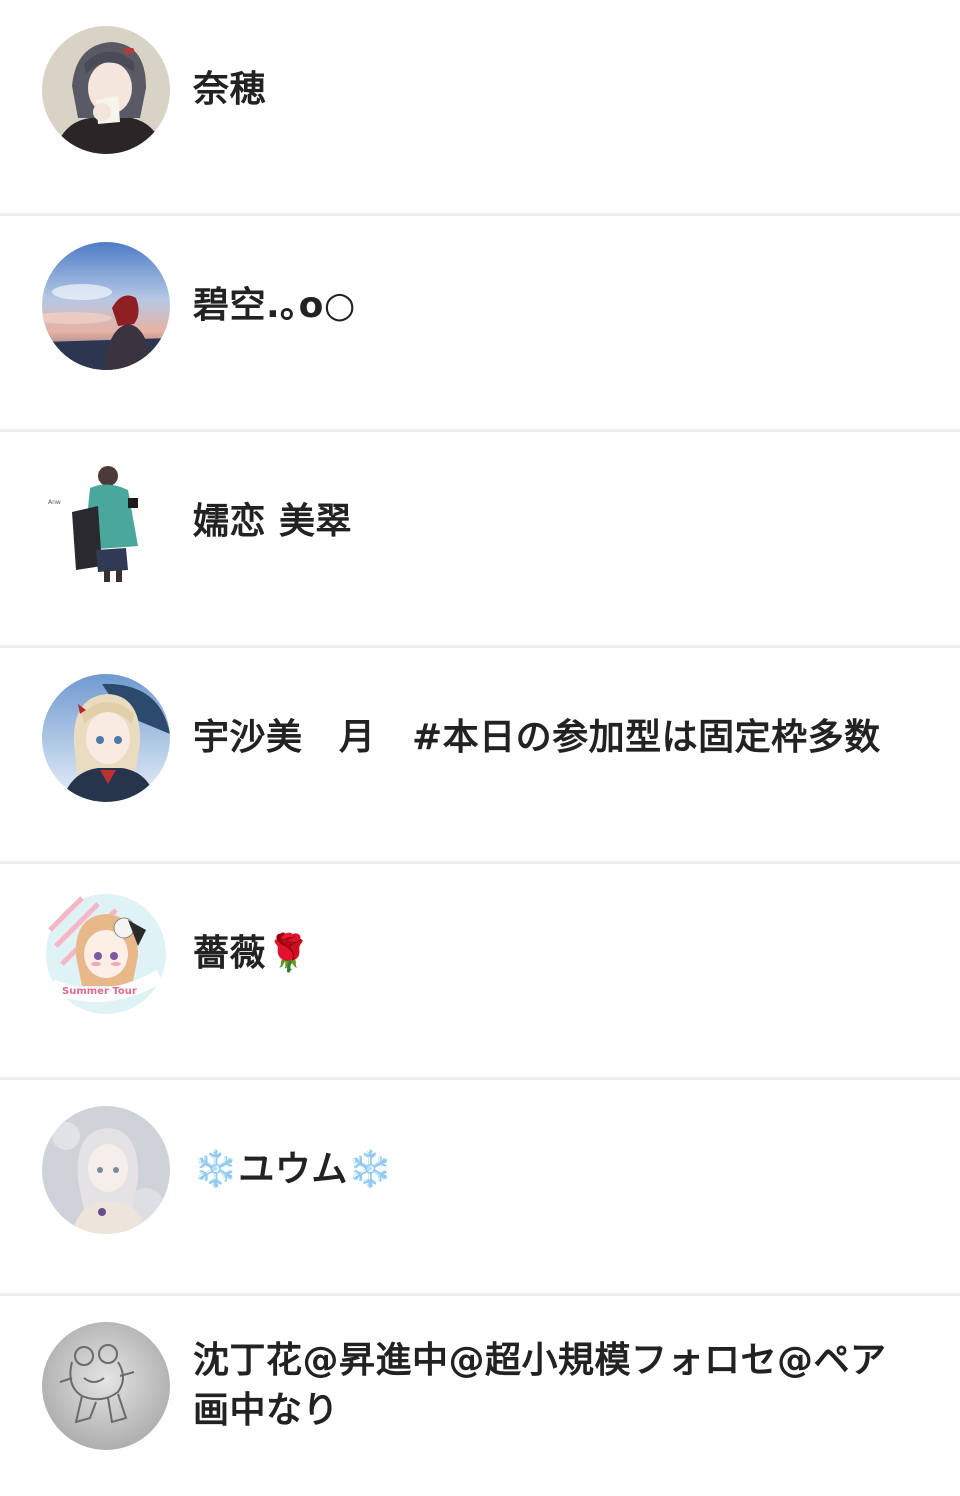  What do you see at coordinates (551, 522) in the screenshot?
I see `user-name: 嬬恋 美翠` at bounding box center [551, 522].